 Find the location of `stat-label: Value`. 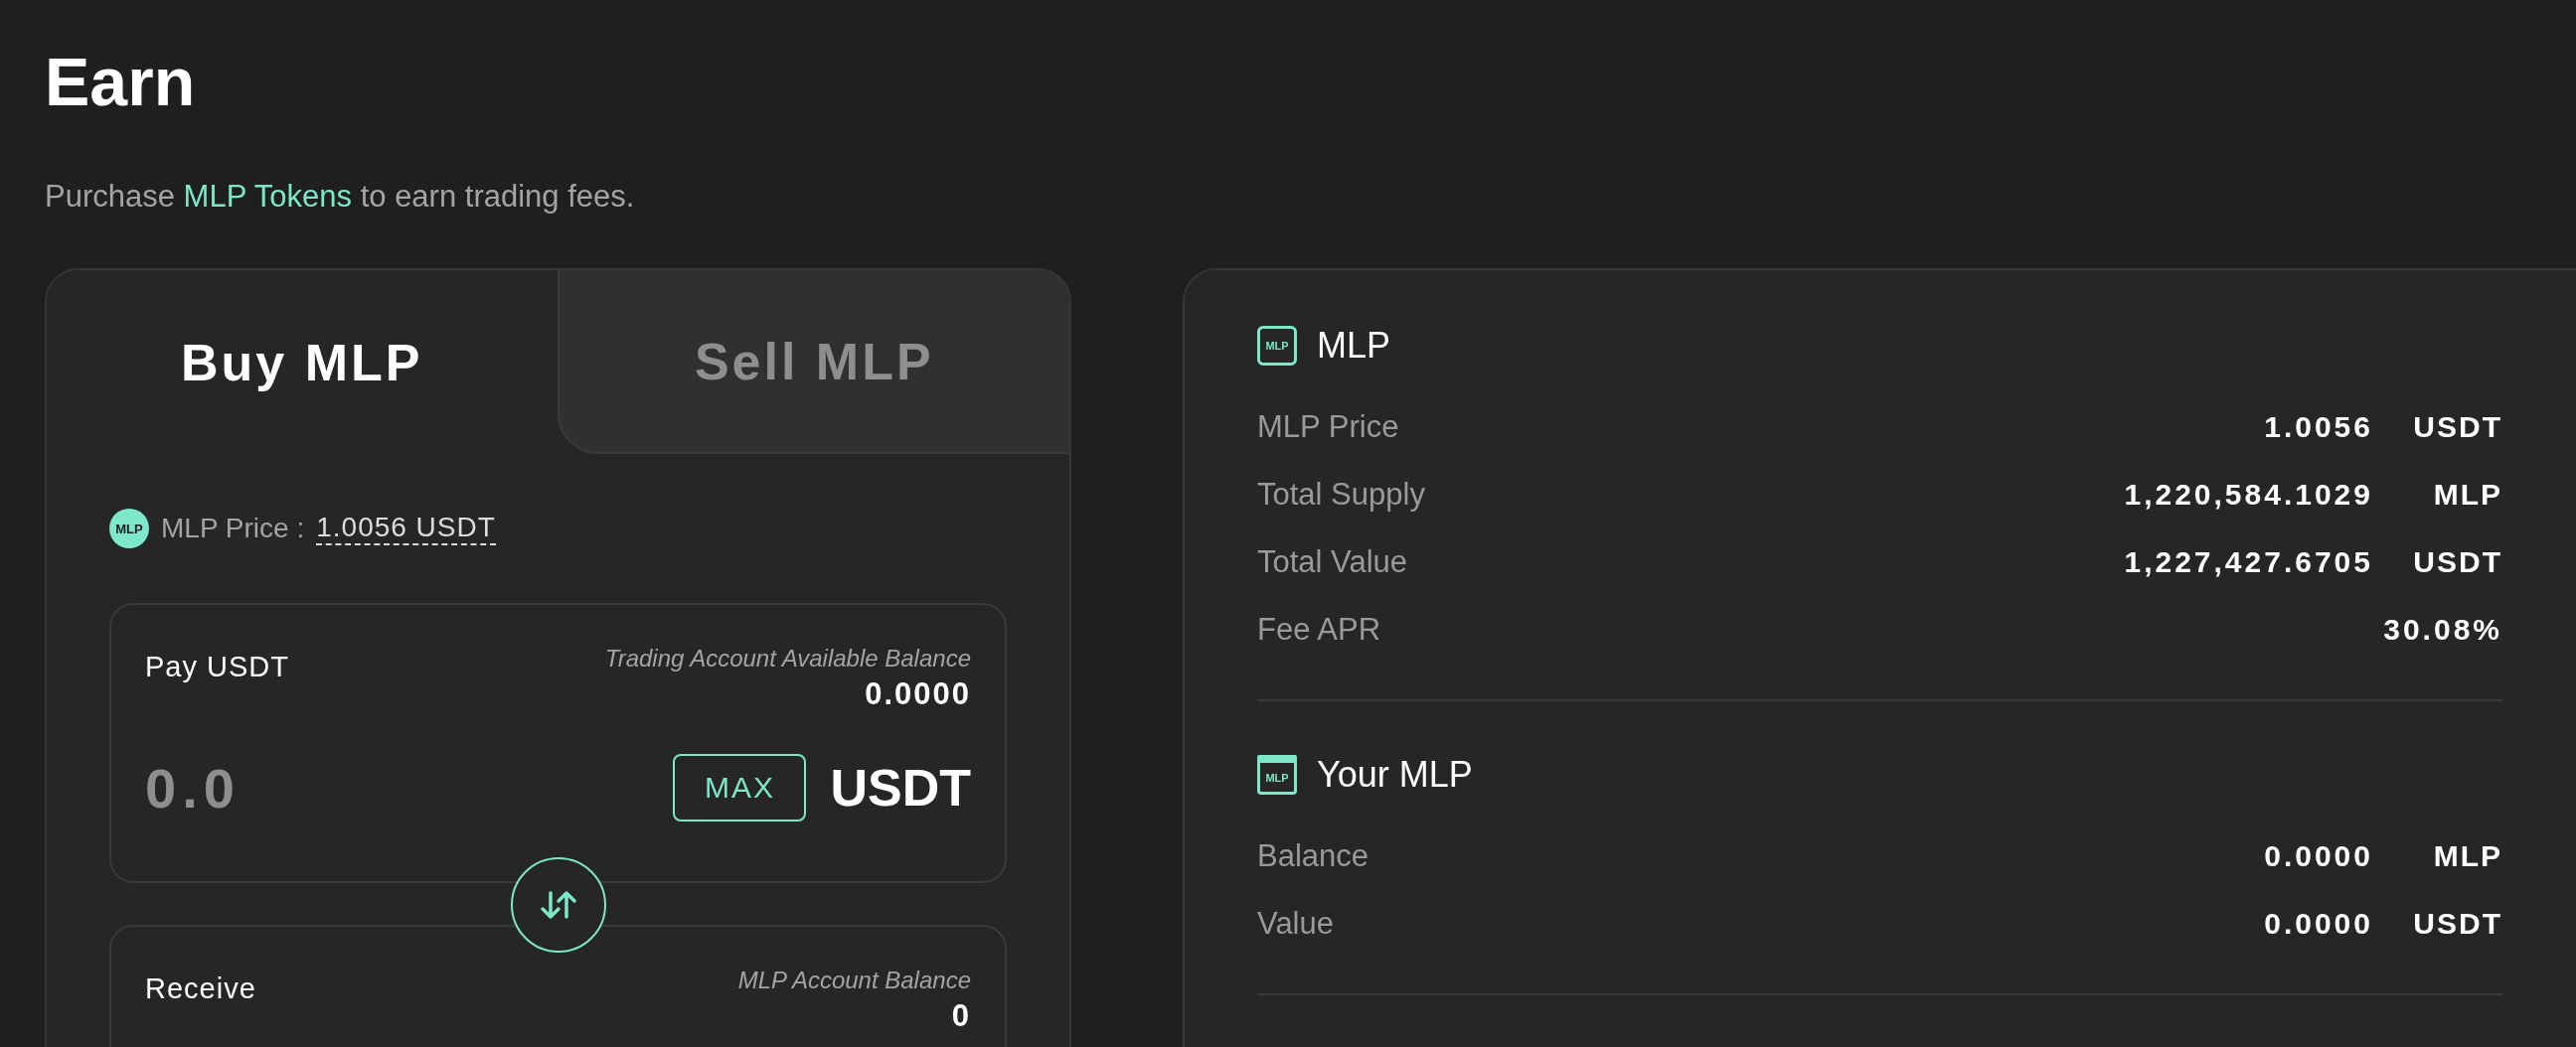

stat-label: Value is located at coordinates (1296, 924).